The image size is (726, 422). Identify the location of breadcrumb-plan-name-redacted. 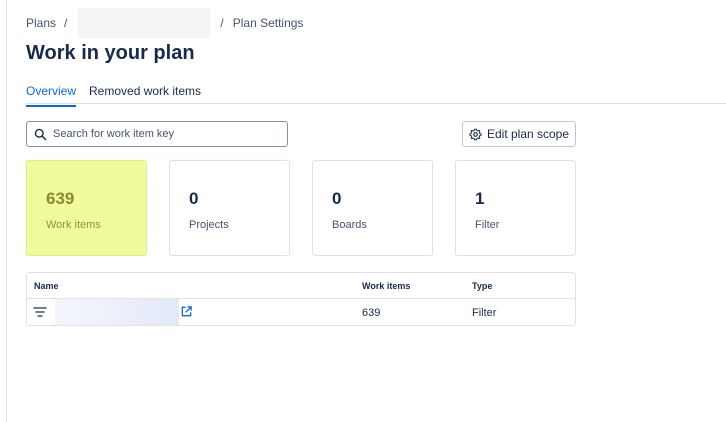
(144, 23).